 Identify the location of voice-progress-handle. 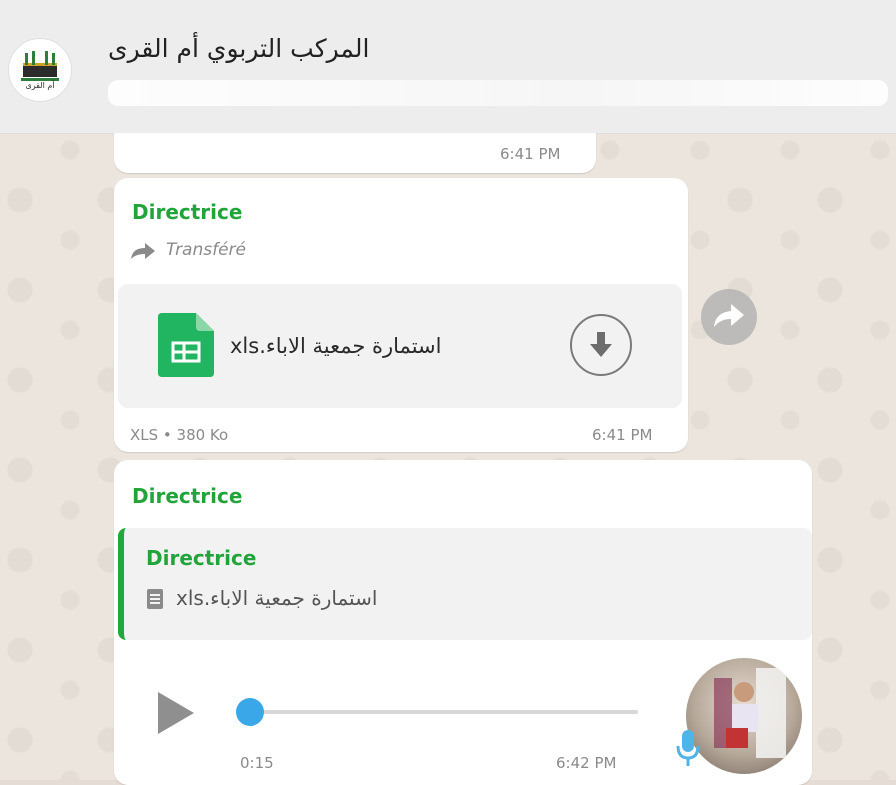
(250, 712).